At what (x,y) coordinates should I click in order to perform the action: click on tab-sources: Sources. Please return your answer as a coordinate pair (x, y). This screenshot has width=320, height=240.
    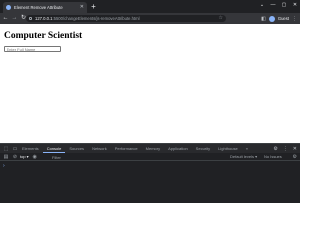
    Looking at the image, I should click on (76, 148).